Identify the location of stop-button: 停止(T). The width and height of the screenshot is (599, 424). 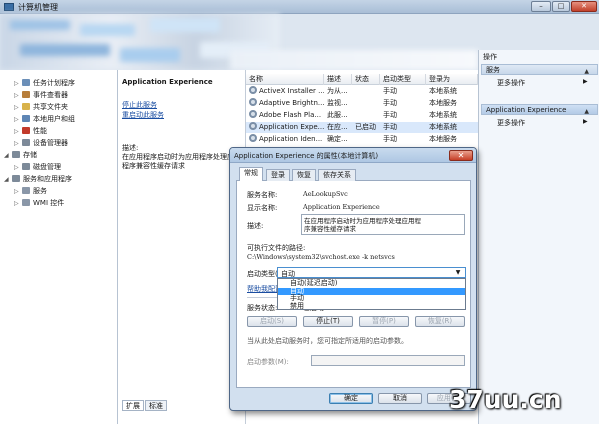
(328, 321).